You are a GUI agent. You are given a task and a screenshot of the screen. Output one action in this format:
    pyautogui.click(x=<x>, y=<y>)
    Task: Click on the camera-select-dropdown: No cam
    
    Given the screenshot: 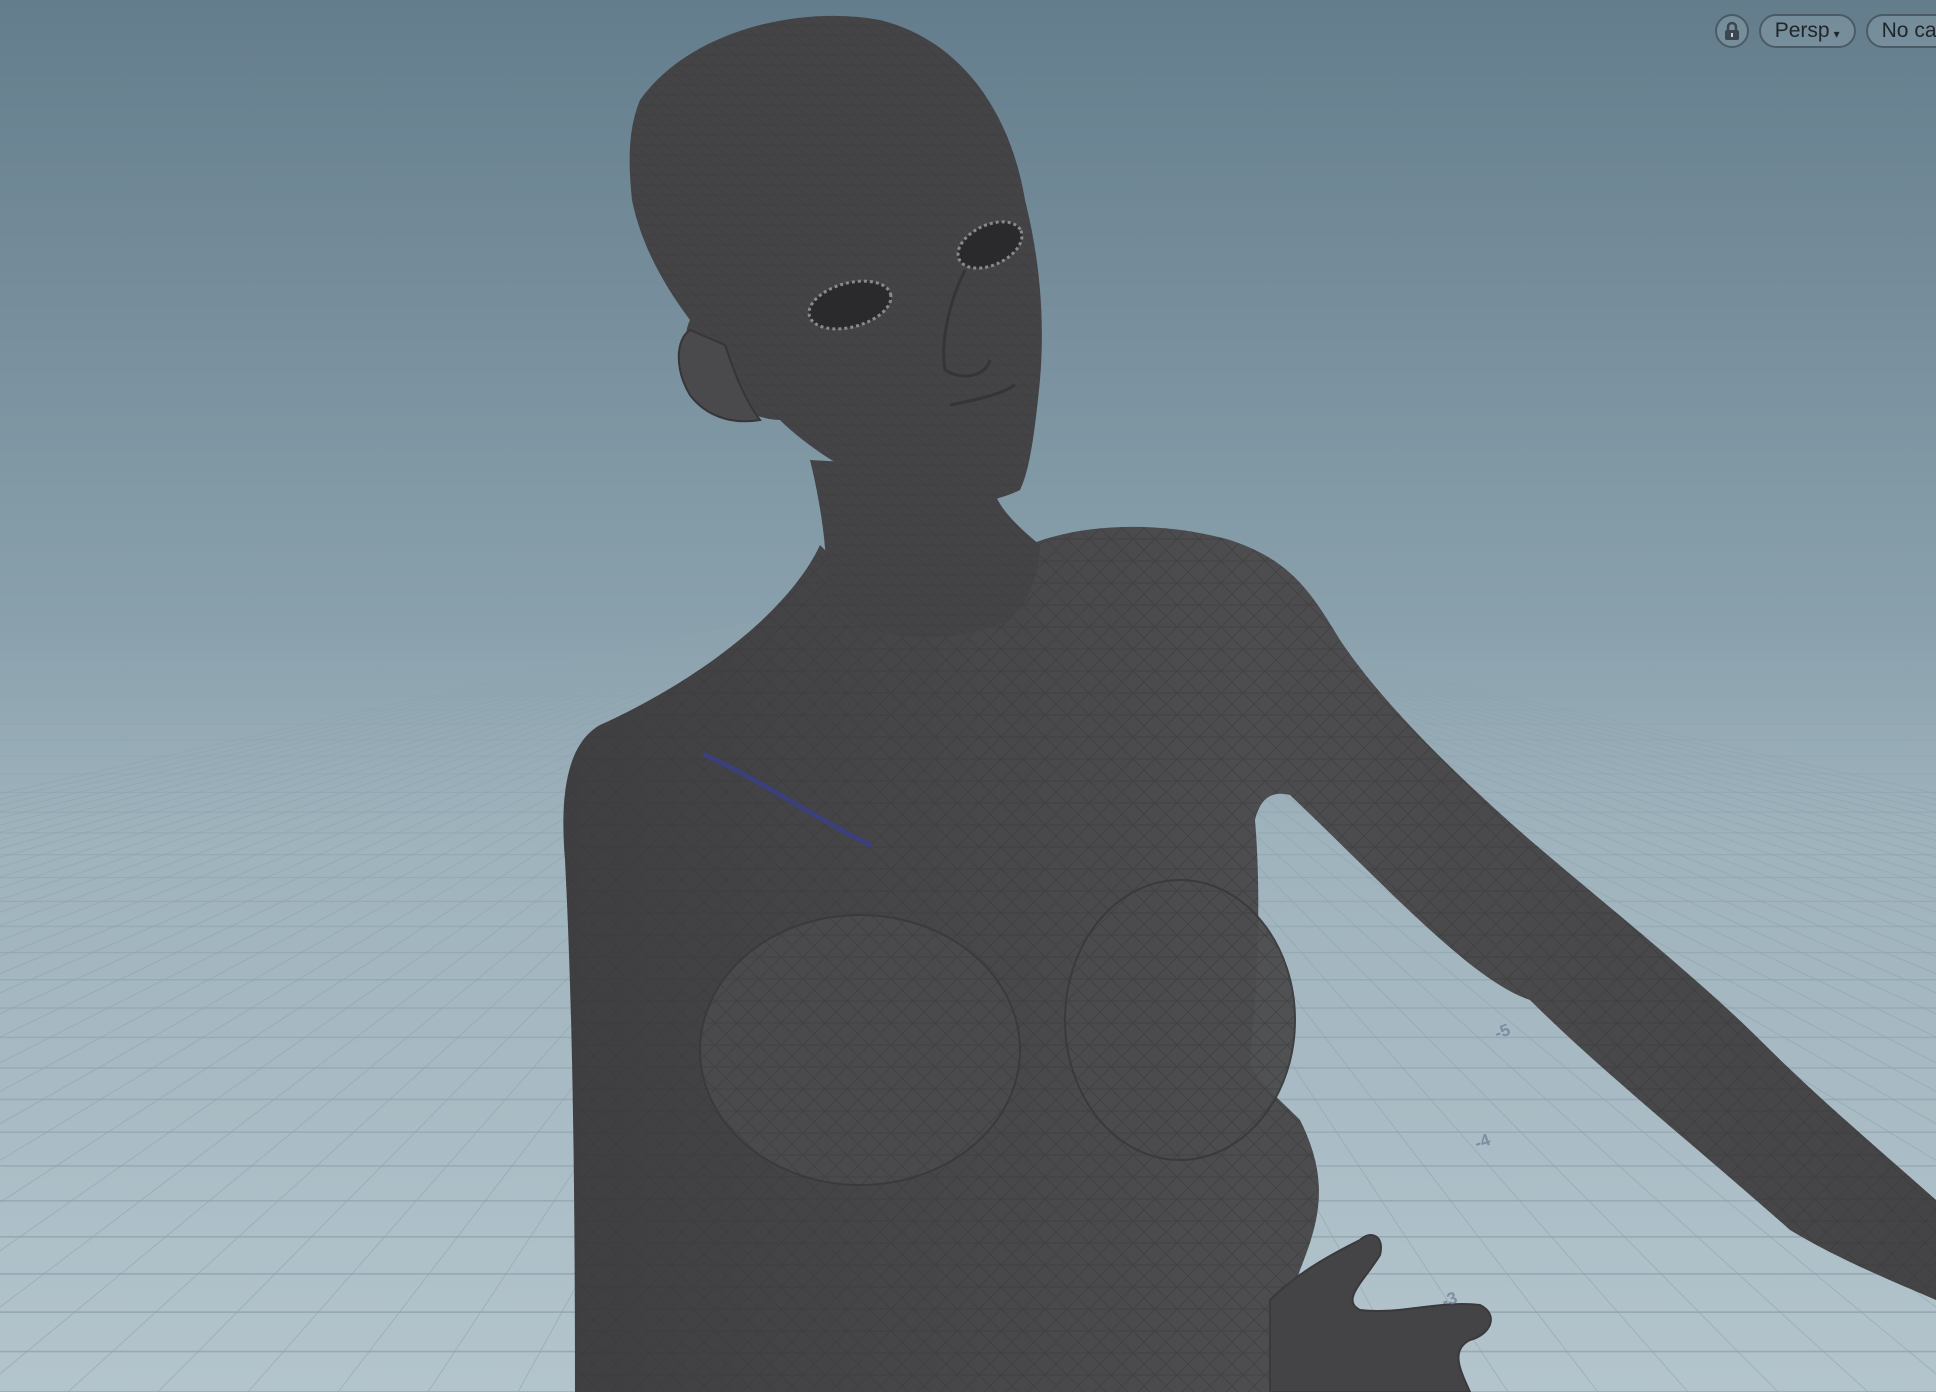 What is the action you would take?
    pyautogui.click(x=1900, y=31)
    